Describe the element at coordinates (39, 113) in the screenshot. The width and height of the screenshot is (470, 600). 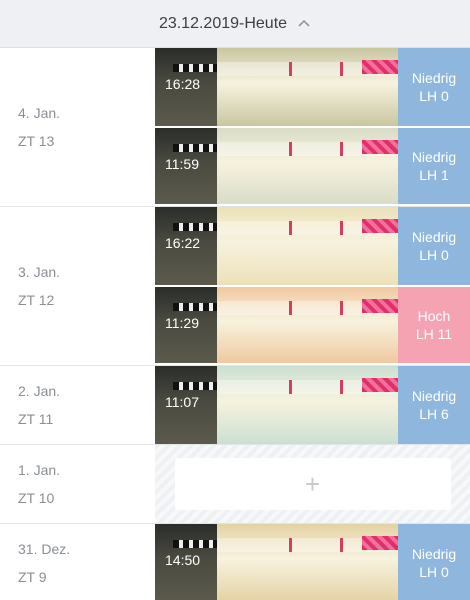
I see `day-date: 4. Jan.` at that location.